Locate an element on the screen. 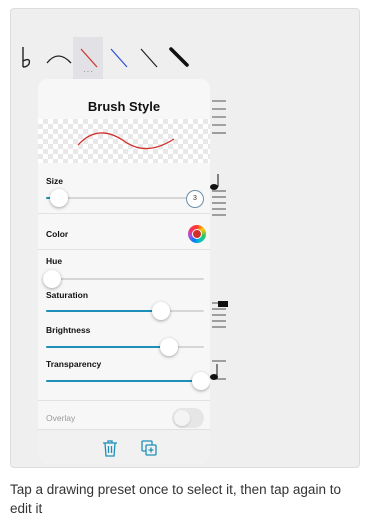 This screenshot has height=531, width=370. hue-label: Hue is located at coordinates (54, 261).